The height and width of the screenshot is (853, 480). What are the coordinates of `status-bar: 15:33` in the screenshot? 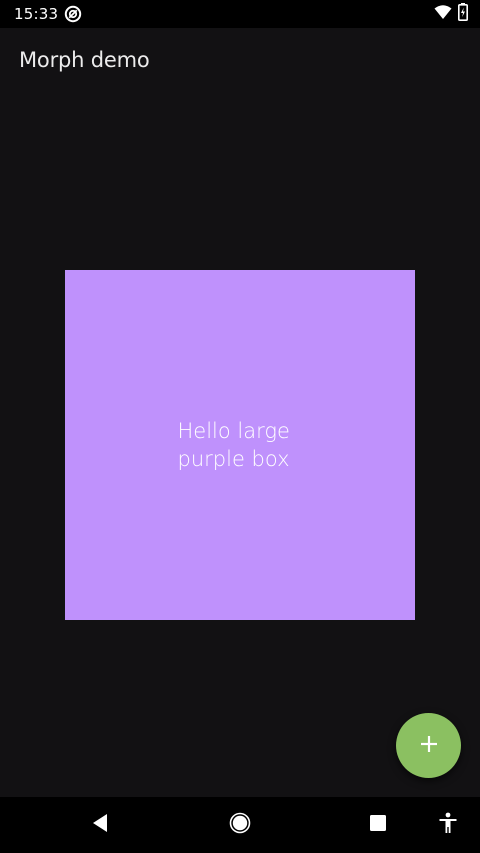 It's located at (240, 14).